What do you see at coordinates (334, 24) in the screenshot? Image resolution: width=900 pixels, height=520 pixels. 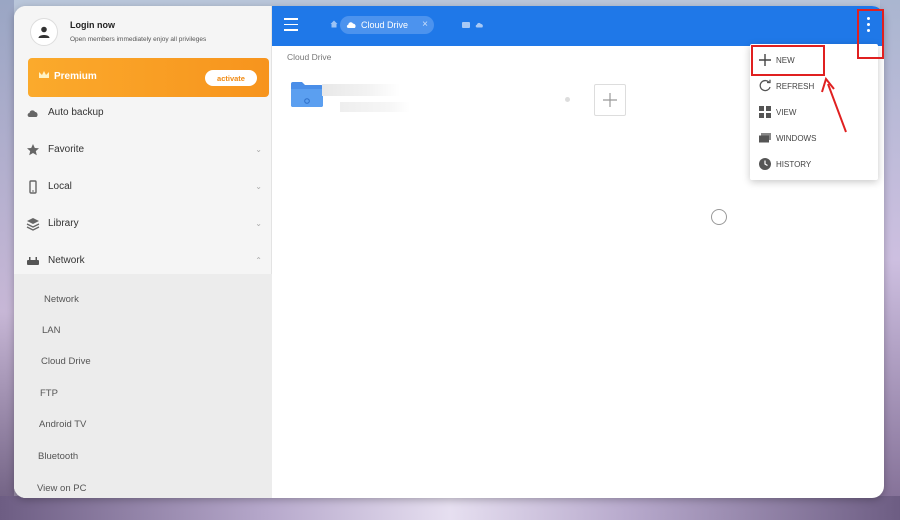 I see `home-icon` at bounding box center [334, 24].